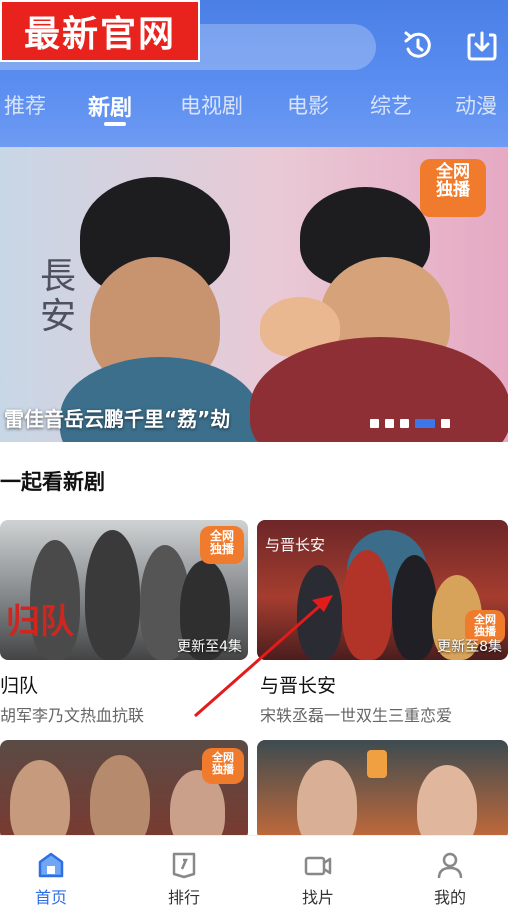  What do you see at coordinates (211, 105) in the screenshot?
I see `tab-tv-series: 电视剧` at bounding box center [211, 105].